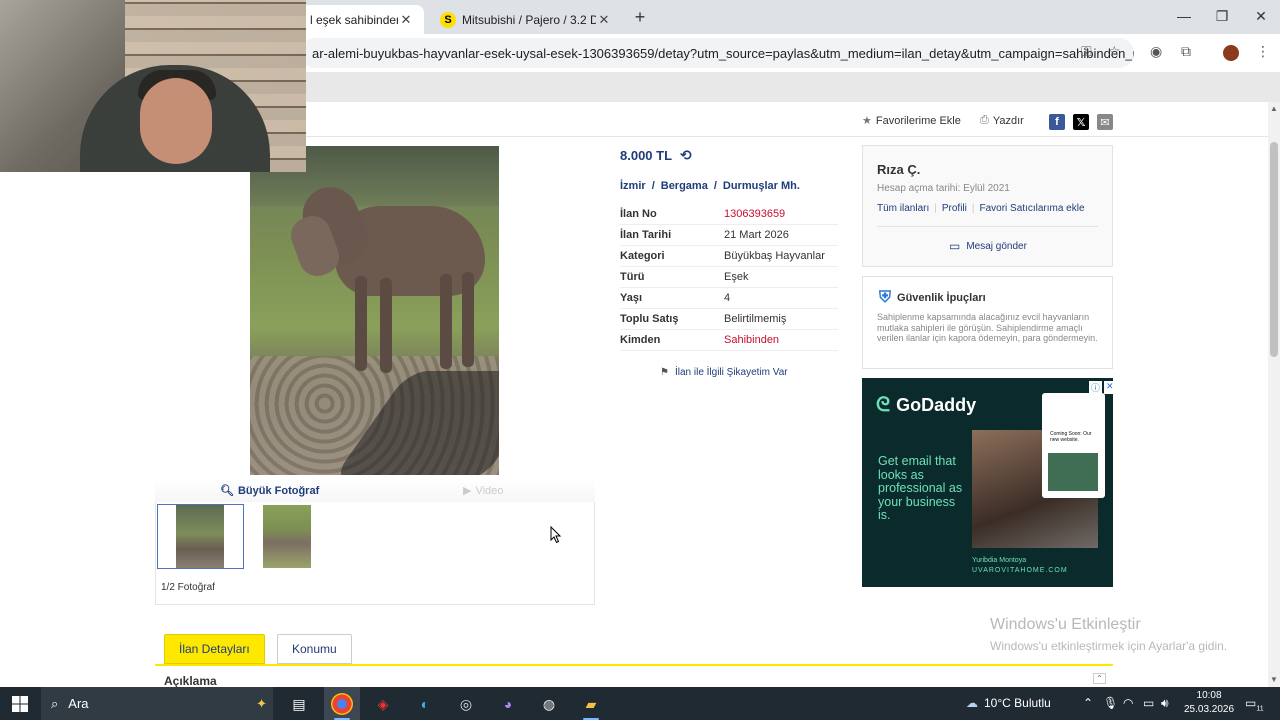  What do you see at coordinates (1099, 678) in the screenshot?
I see `collapse-chevron-icon: ⌃` at bounding box center [1099, 678].